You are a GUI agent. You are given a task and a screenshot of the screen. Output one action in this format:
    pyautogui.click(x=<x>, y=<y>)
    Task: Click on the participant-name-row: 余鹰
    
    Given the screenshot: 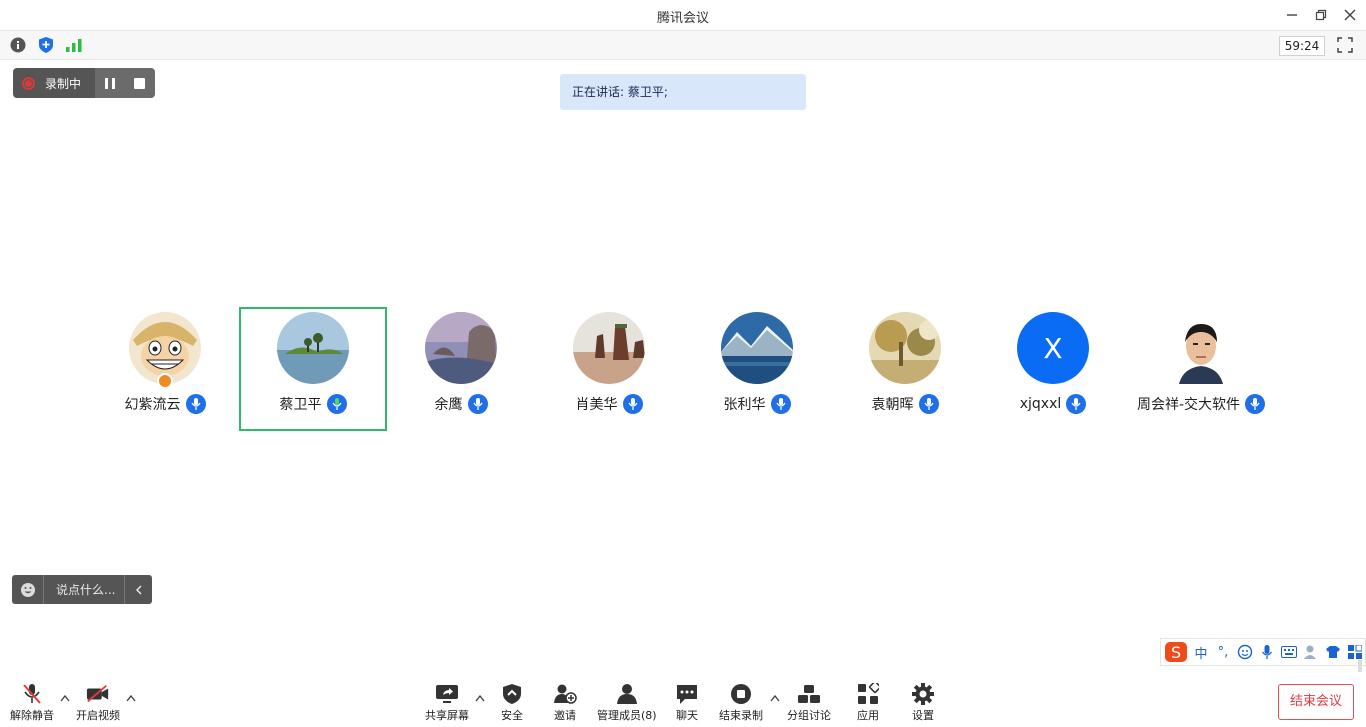 What is the action you would take?
    pyautogui.click(x=461, y=404)
    